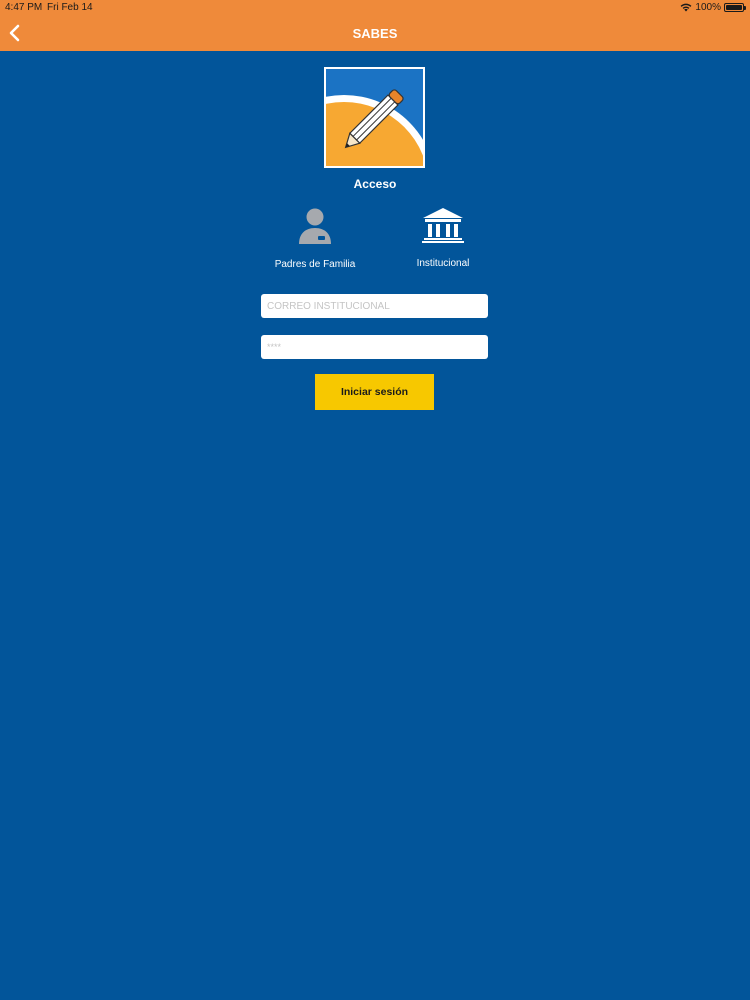 This screenshot has width=750, height=1000. I want to click on status-indicators: 100%, so click(713, 7).